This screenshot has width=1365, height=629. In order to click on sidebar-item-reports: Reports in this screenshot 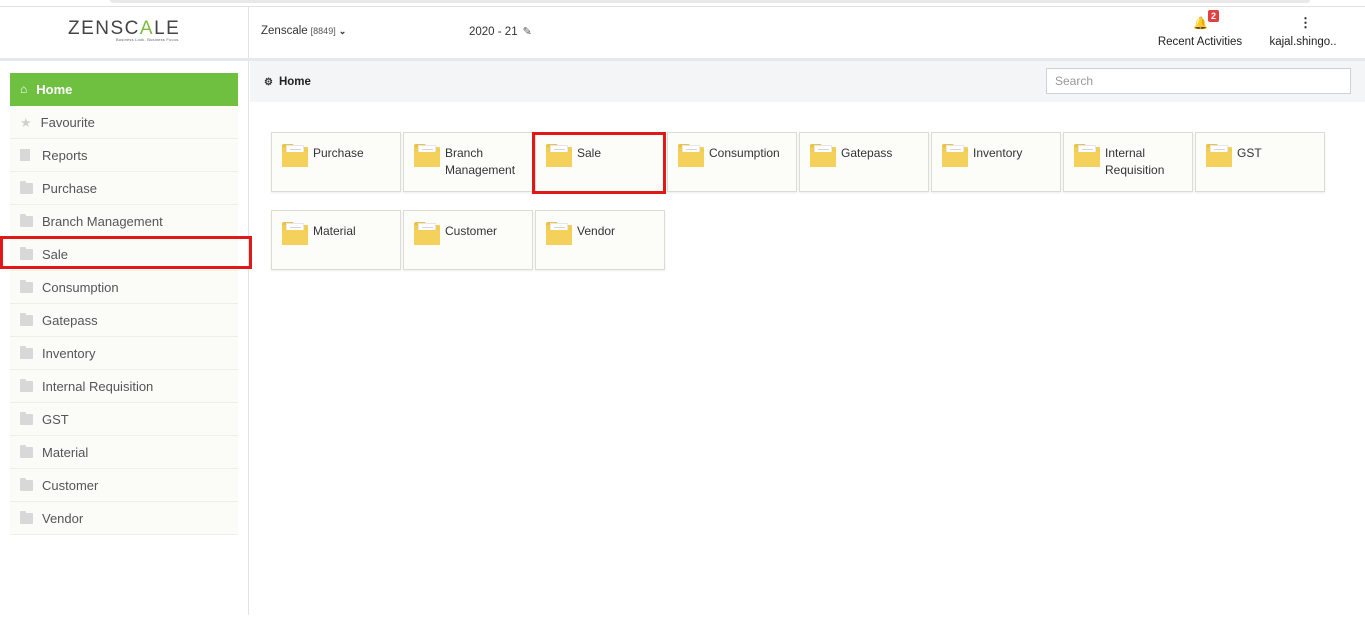, I will do `click(124, 155)`.